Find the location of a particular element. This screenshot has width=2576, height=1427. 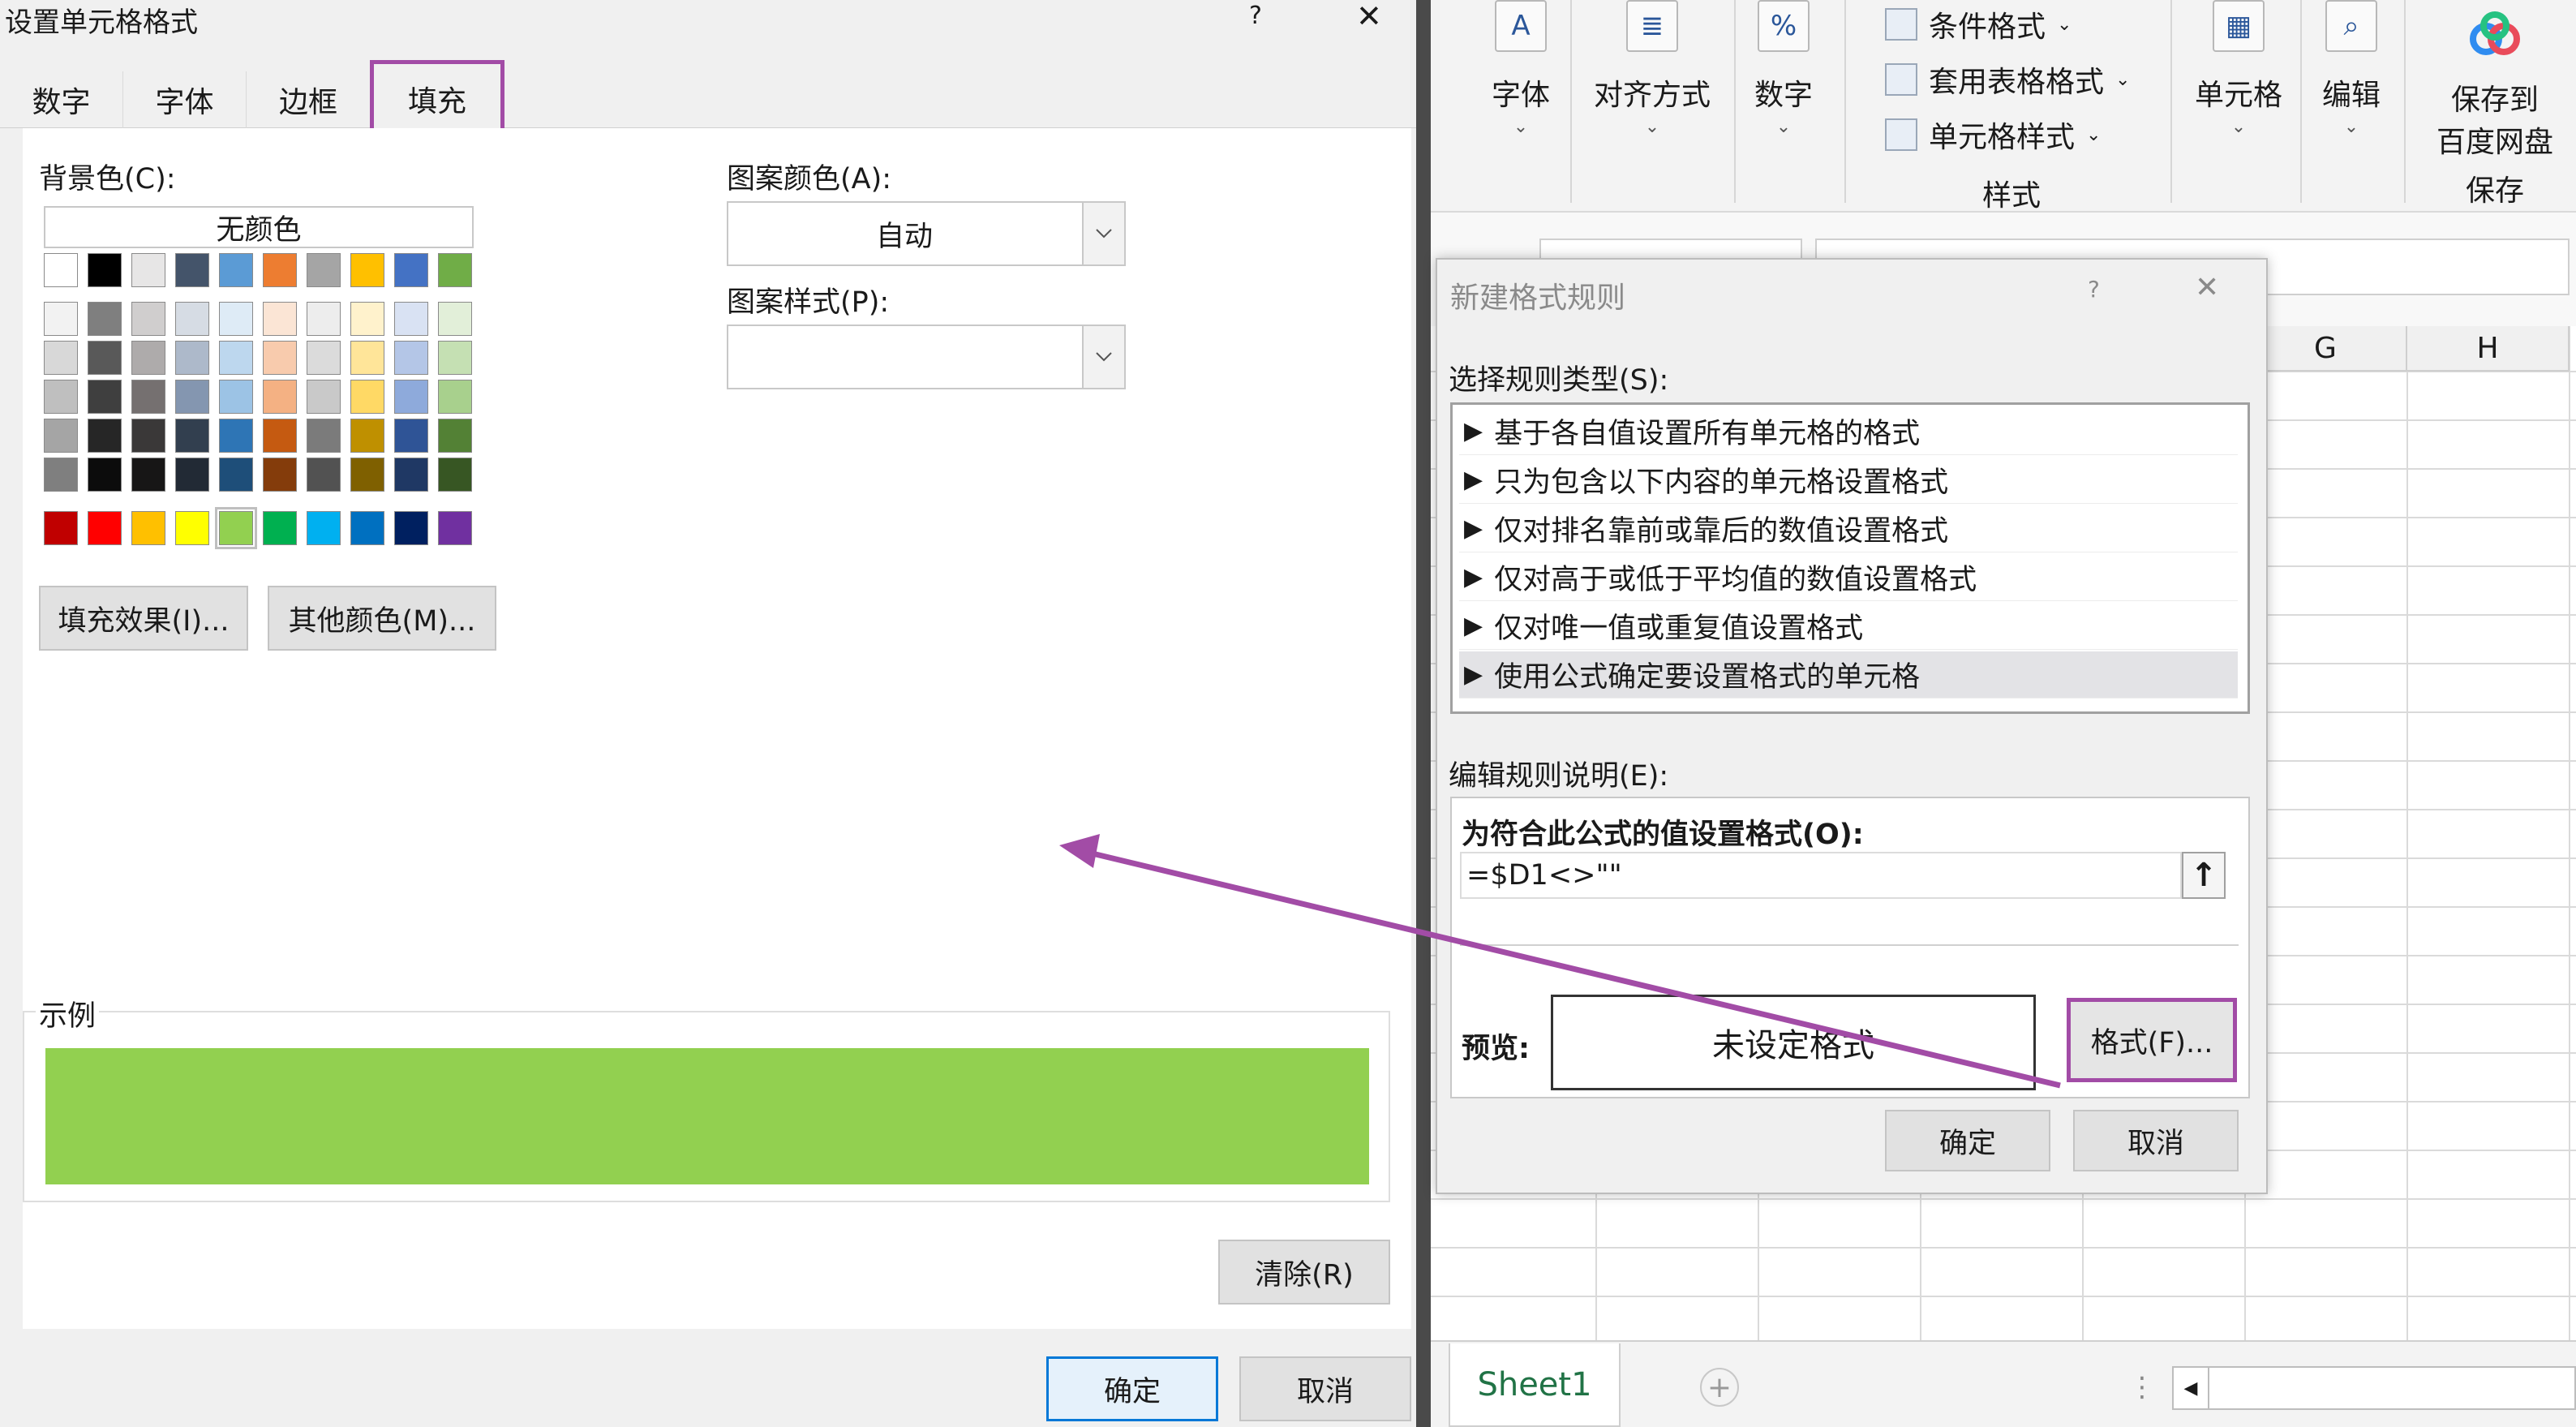

horizontal-scrollbar is located at coordinates (2374, 1388).